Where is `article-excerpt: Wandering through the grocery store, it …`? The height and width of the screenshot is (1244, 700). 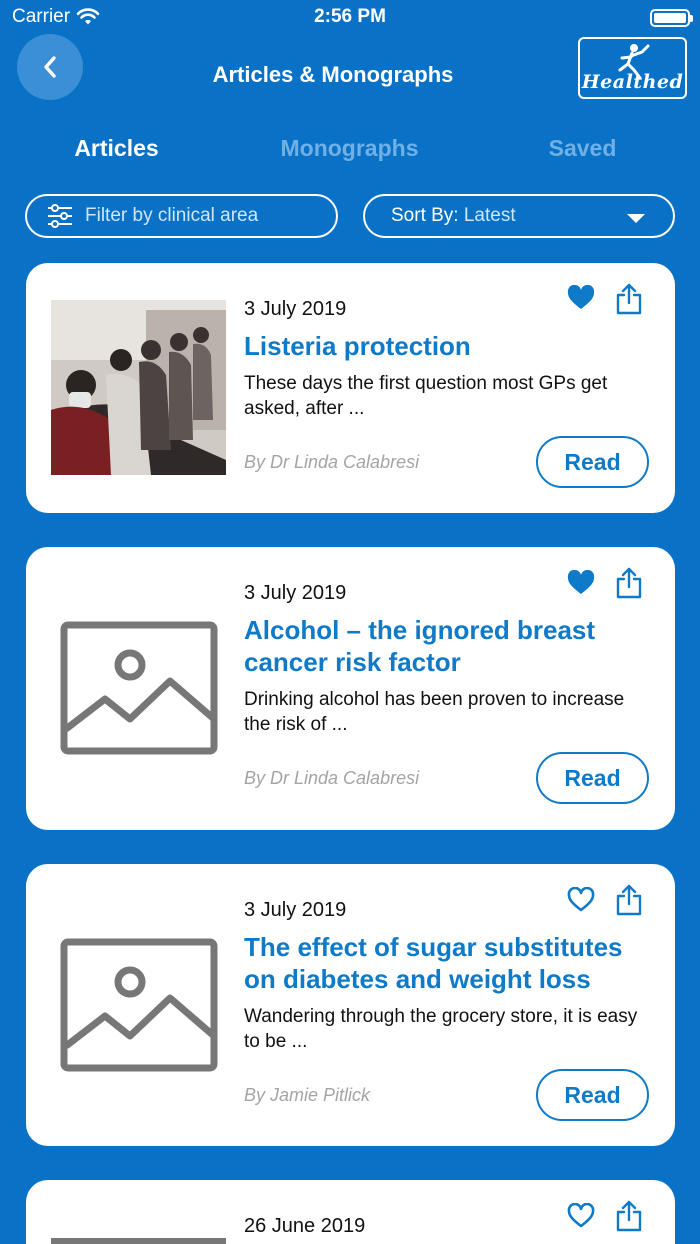 article-excerpt: Wandering through the grocery store, it … is located at coordinates (441, 1029).